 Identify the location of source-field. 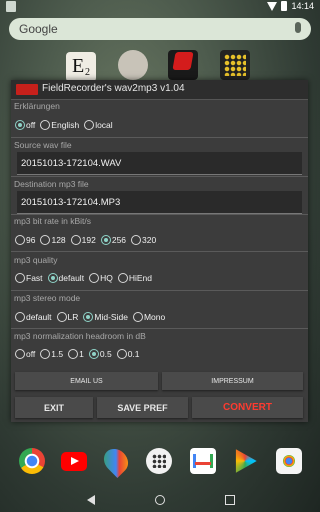
(159, 163).